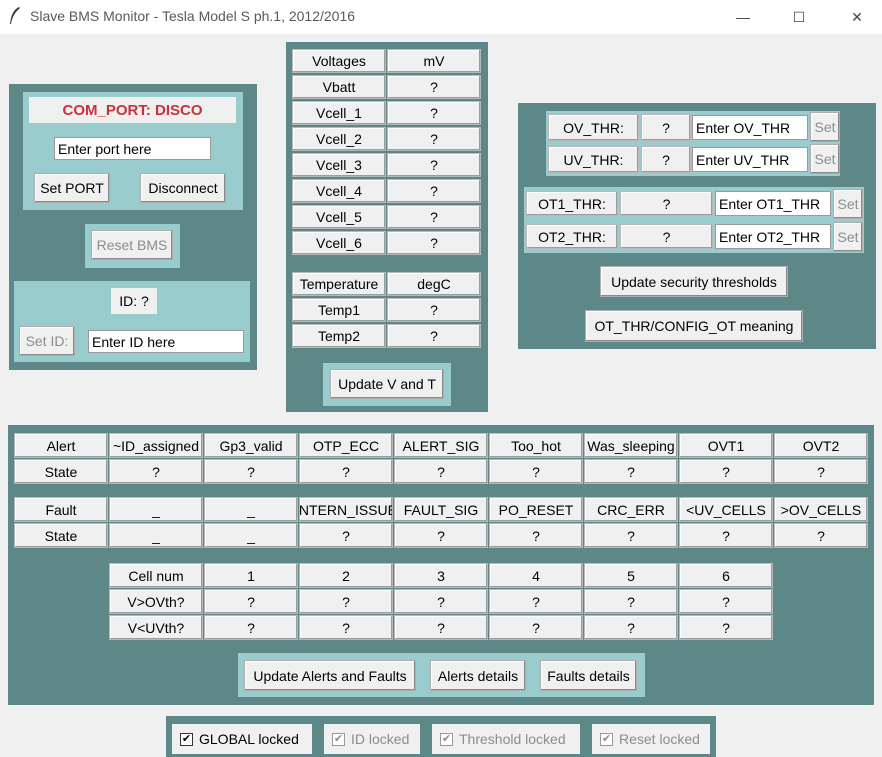 Image resolution: width=882 pixels, height=757 pixels. I want to click on ot1-thr-set-button: Set, so click(848, 204).